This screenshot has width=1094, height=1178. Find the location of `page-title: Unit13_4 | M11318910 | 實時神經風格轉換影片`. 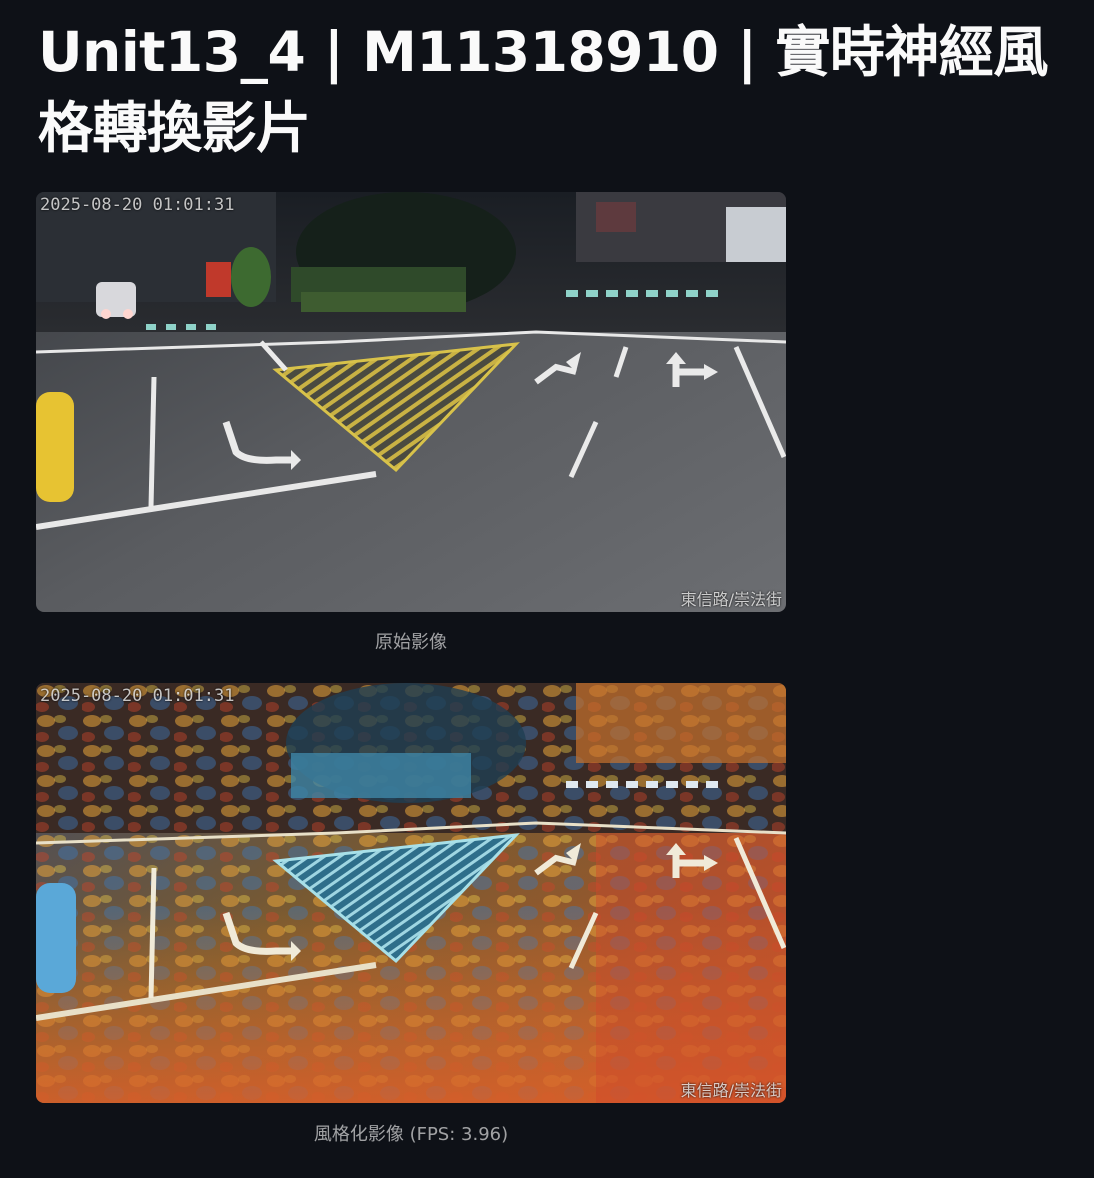

page-title: Unit13_4 | M11318910 | 實時神經風格轉換影片 is located at coordinates (543, 90).